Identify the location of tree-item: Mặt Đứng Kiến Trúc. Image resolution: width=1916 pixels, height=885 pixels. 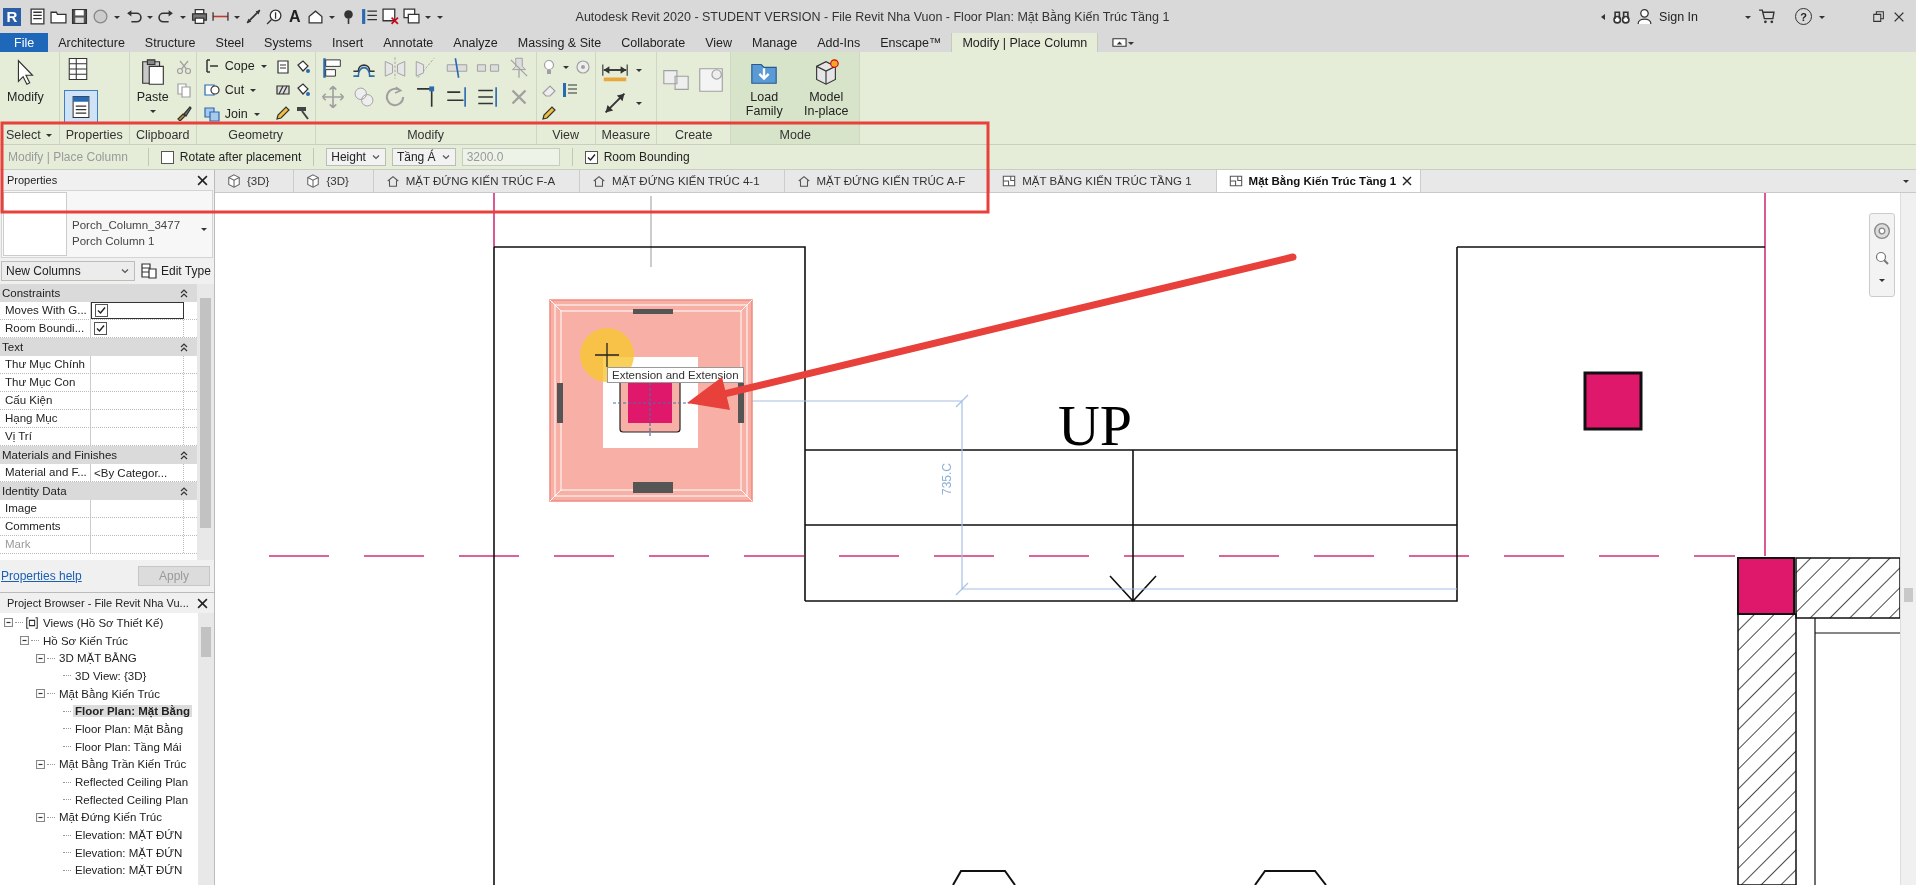
(110, 817).